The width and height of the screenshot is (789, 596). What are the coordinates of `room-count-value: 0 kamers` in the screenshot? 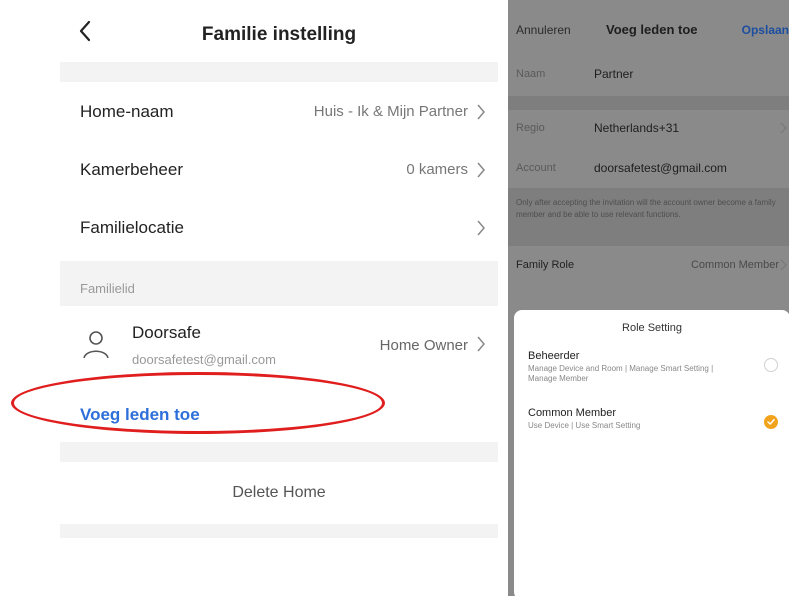 It's located at (437, 169).